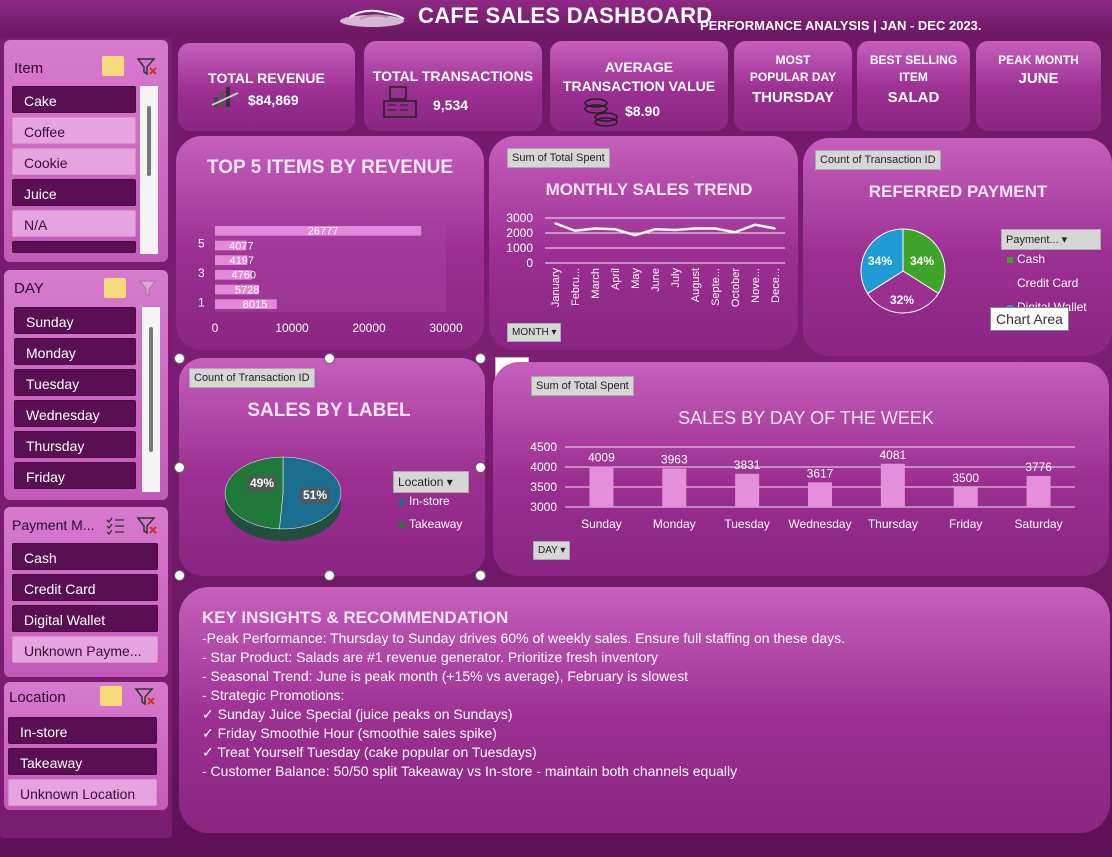 The height and width of the screenshot is (857, 1112). Describe the element at coordinates (315, 495) in the screenshot. I see `data-label: 51%` at that location.